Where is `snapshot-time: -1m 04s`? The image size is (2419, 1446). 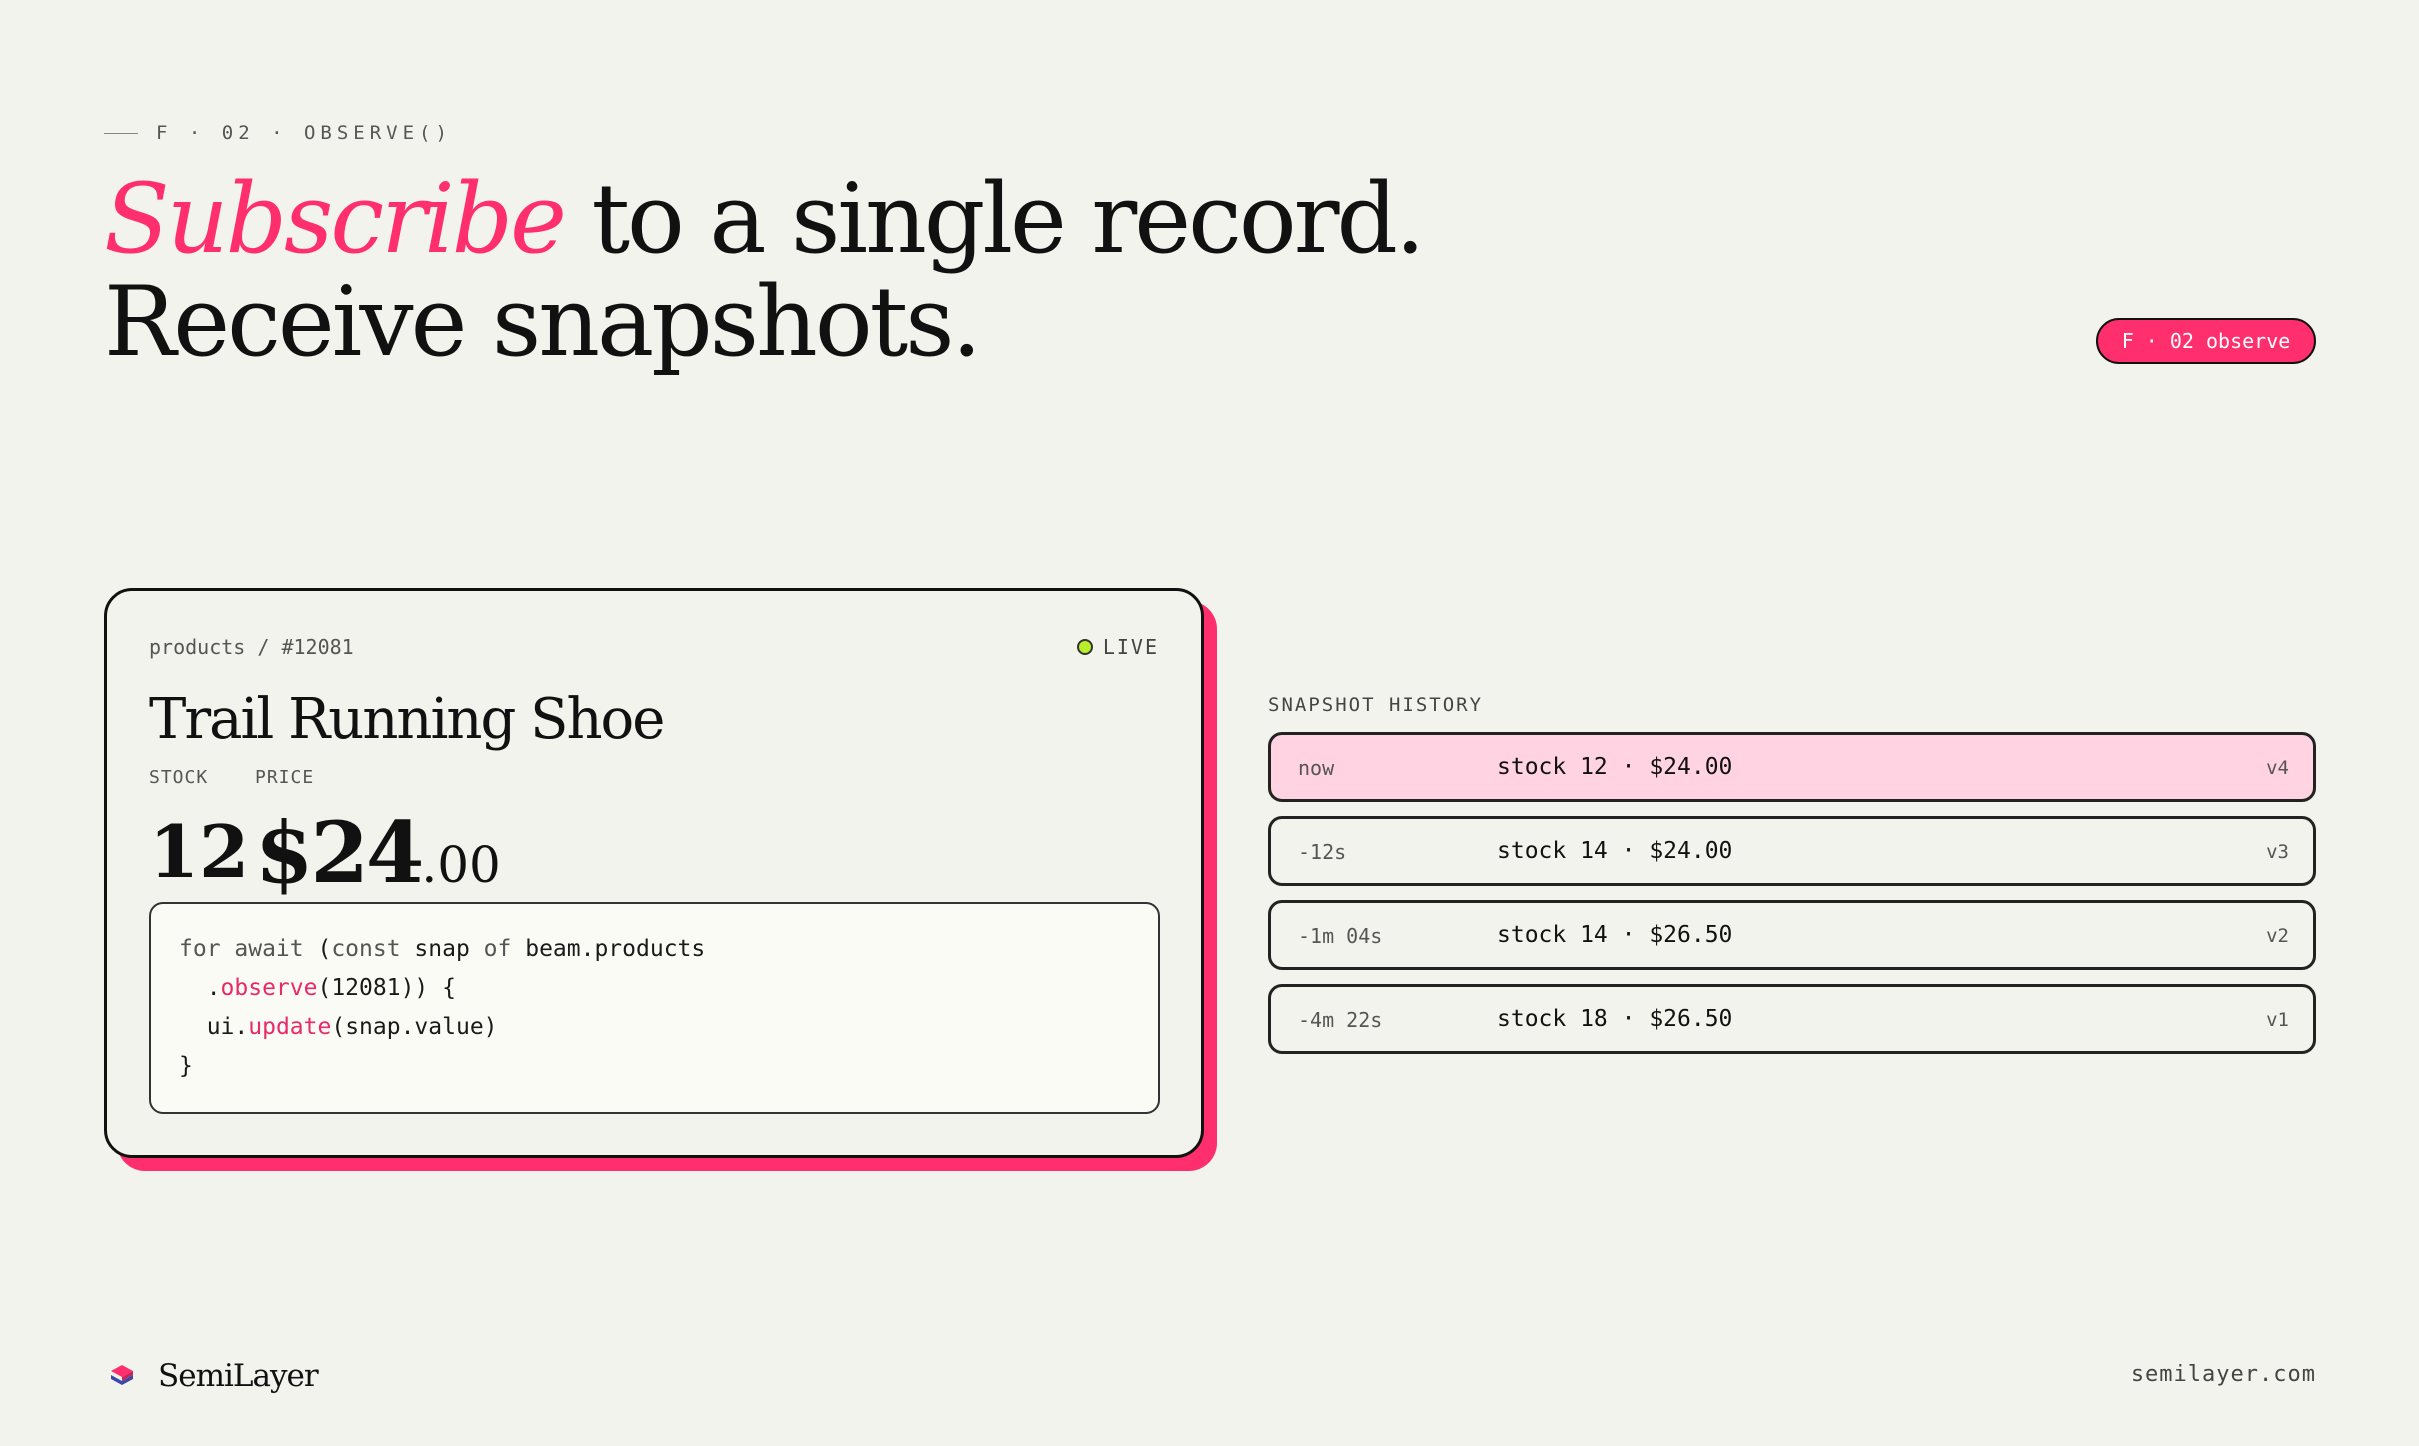
snapshot-time: -1m 04s is located at coordinates (1340, 936).